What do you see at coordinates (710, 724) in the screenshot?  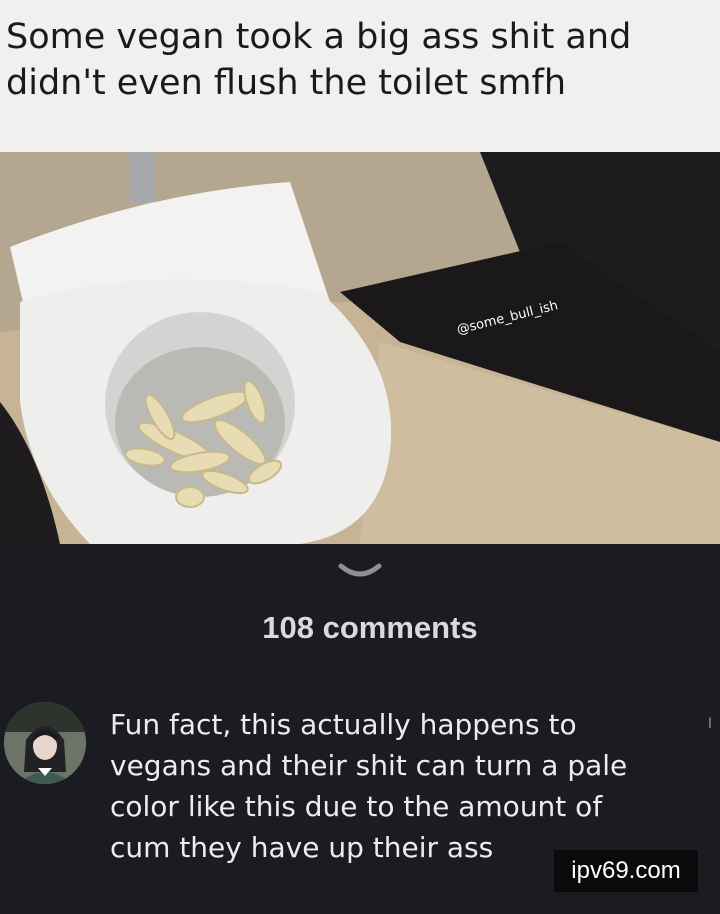 I see `comment-side-mark: ا` at bounding box center [710, 724].